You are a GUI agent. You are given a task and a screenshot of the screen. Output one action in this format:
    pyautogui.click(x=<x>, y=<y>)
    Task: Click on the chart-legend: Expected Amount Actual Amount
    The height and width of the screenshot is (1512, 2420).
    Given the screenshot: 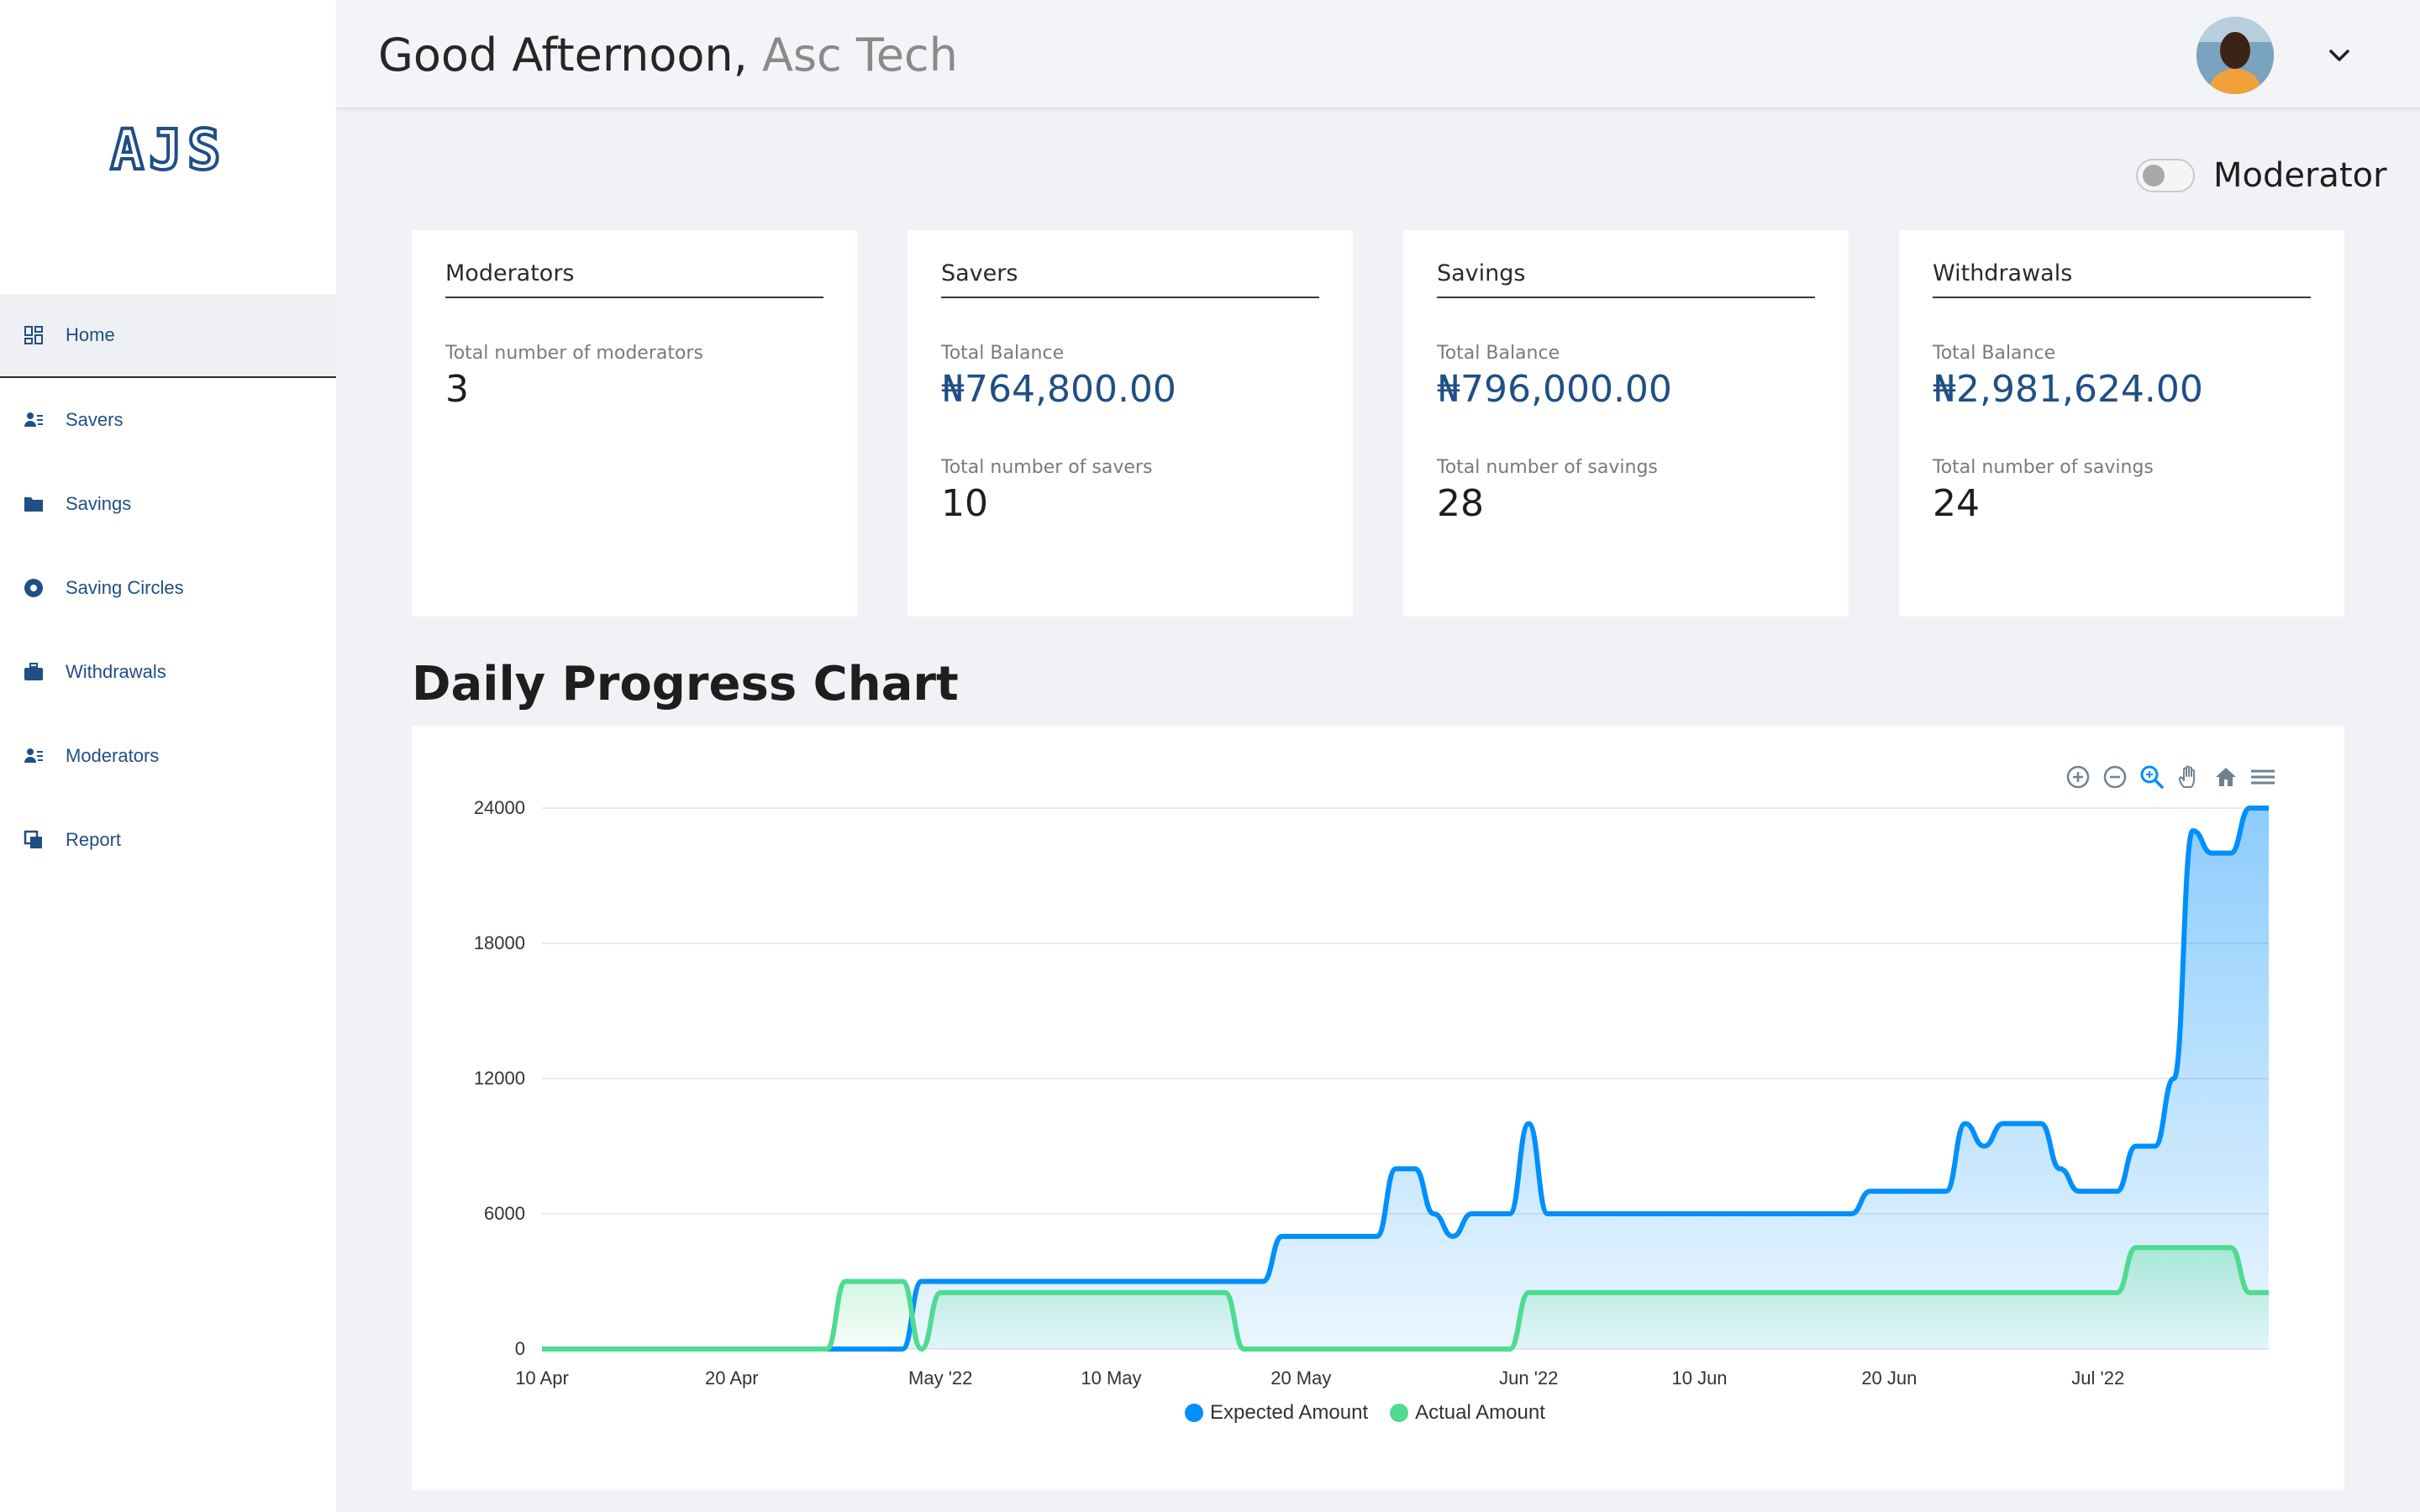 What is the action you would take?
    pyautogui.click(x=1365, y=1413)
    